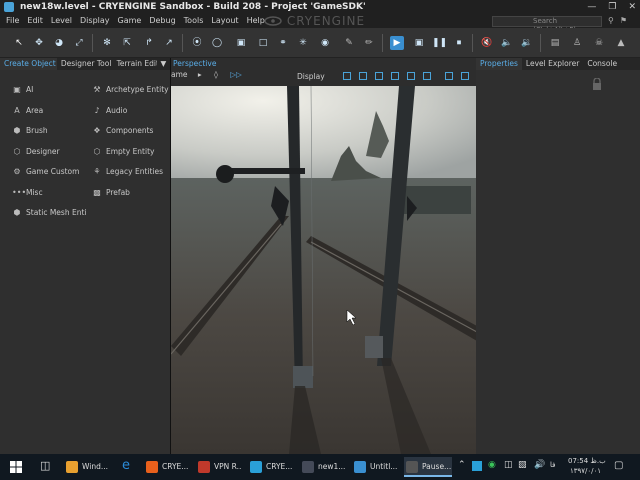 This screenshot has width=640, height=480. I want to click on align-icon: ◯, so click(217, 43).